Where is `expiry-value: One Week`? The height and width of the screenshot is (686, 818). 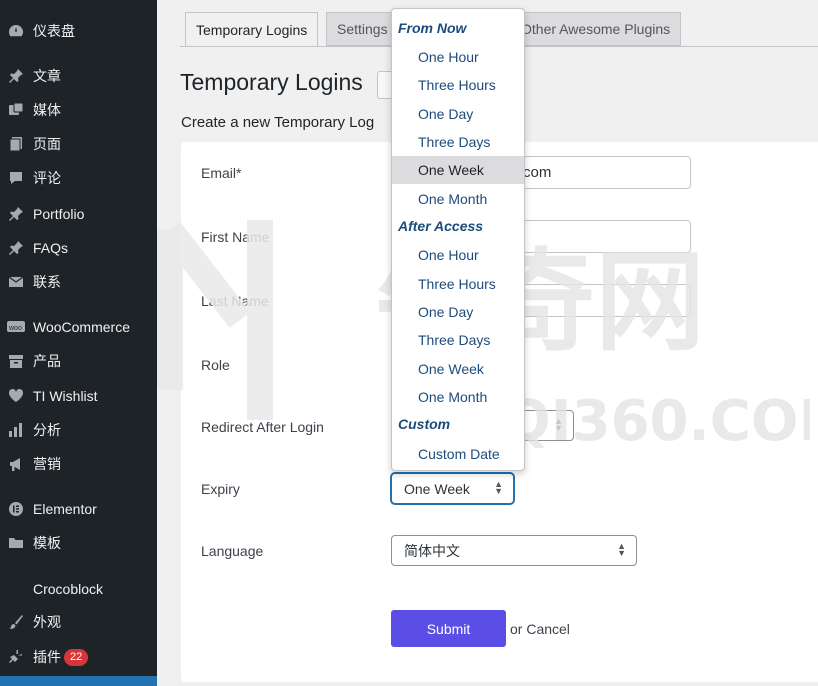
expiry-value: One Week is located at coordinates (437, 488).